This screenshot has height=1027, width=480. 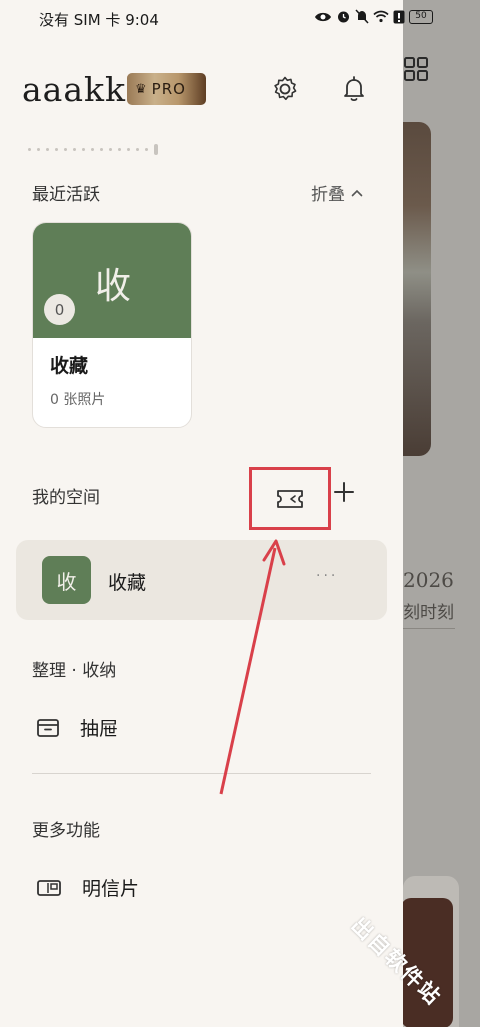 I want to click on more-button: ···, so click(x=327, y=576).